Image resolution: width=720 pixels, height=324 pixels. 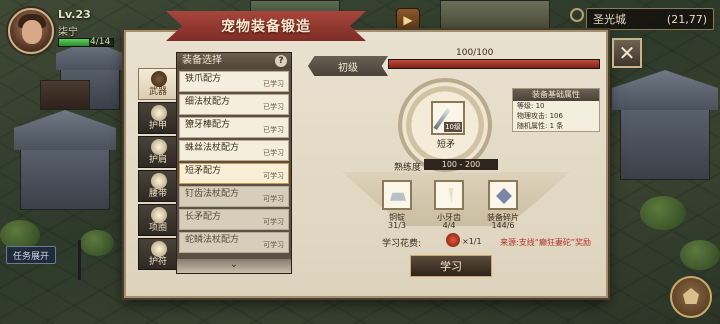 What do you see at coordinates (159, 147) in the screenshot?
I see `shoulder-icon` at bounding box center [159, 147].